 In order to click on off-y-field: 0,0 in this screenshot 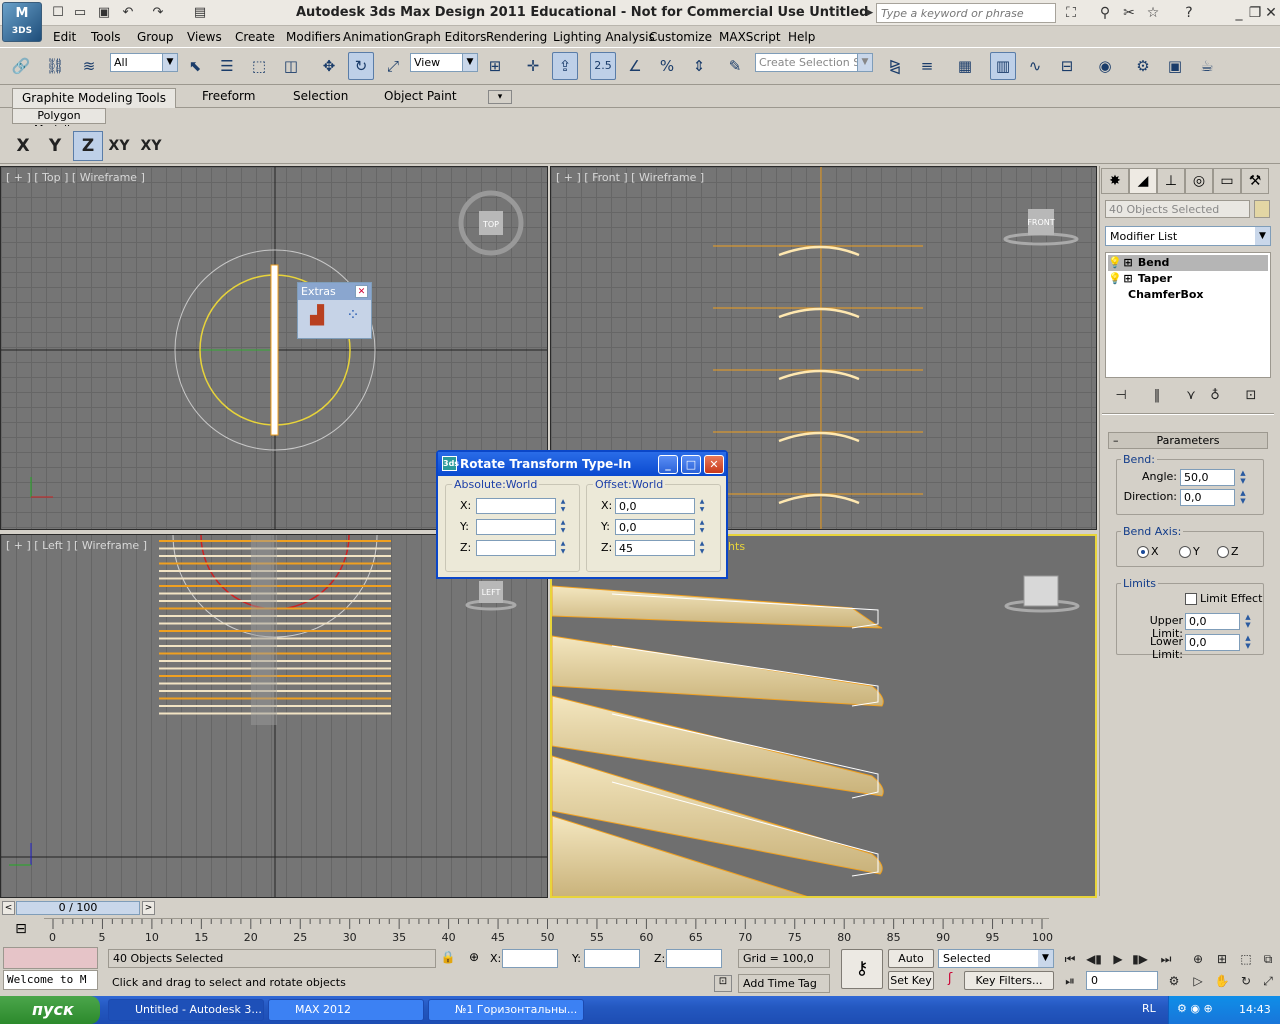, I will do `click(655, 527)`.